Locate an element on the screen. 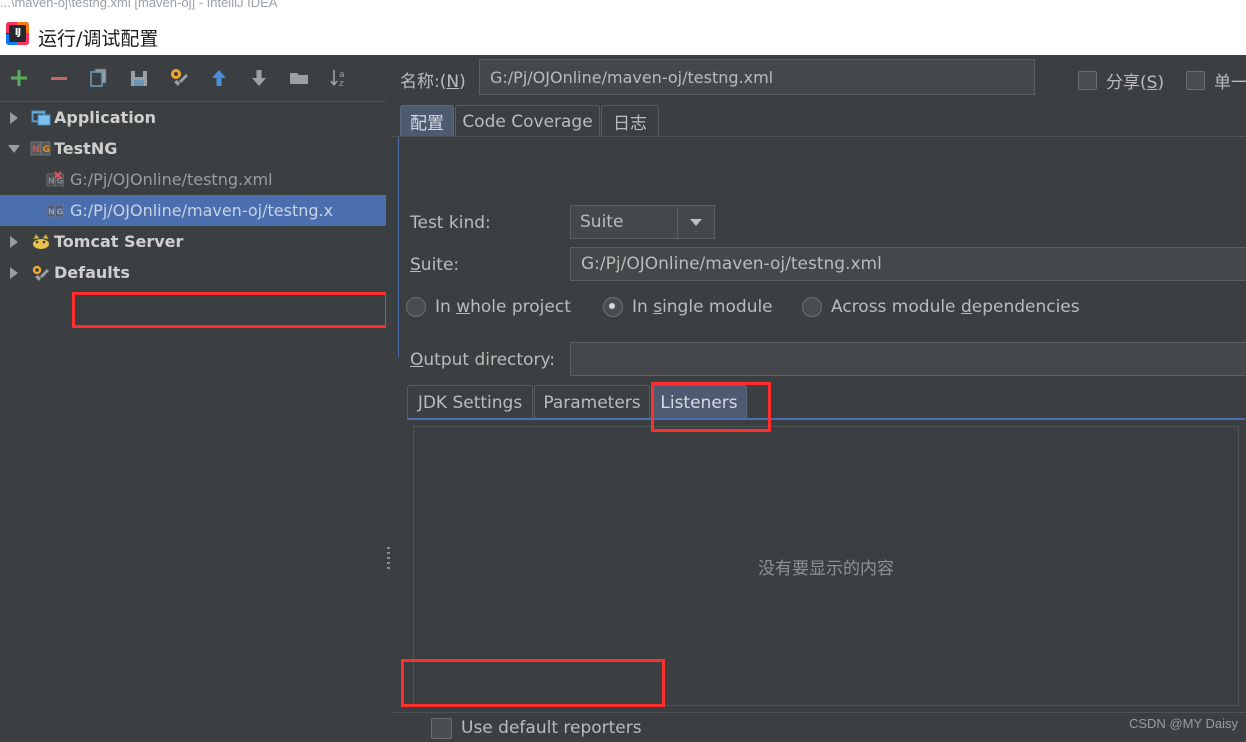 The width and height of the screenshot is (1246, 742). radio-label: In whole project is located at coordinates (503, 307).